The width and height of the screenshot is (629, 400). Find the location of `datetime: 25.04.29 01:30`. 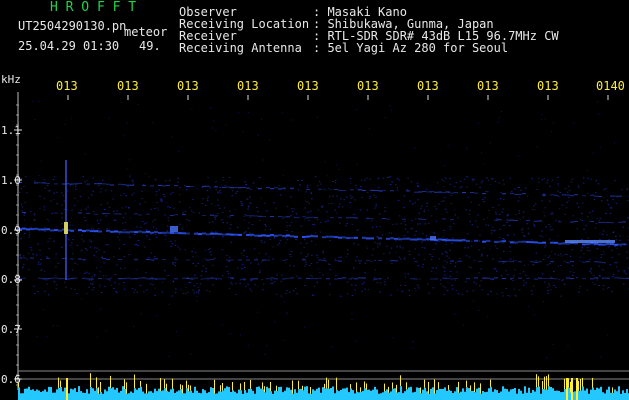

datetime: 25.04.29 01:30 is located at coordinates (69, 46).